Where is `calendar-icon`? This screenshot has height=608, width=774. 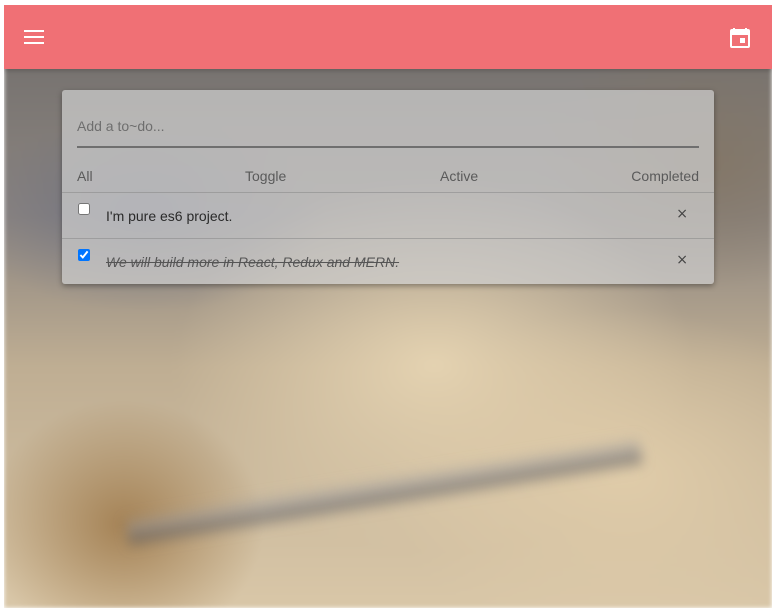 calendar-icon is located at coordinates (740, 38).